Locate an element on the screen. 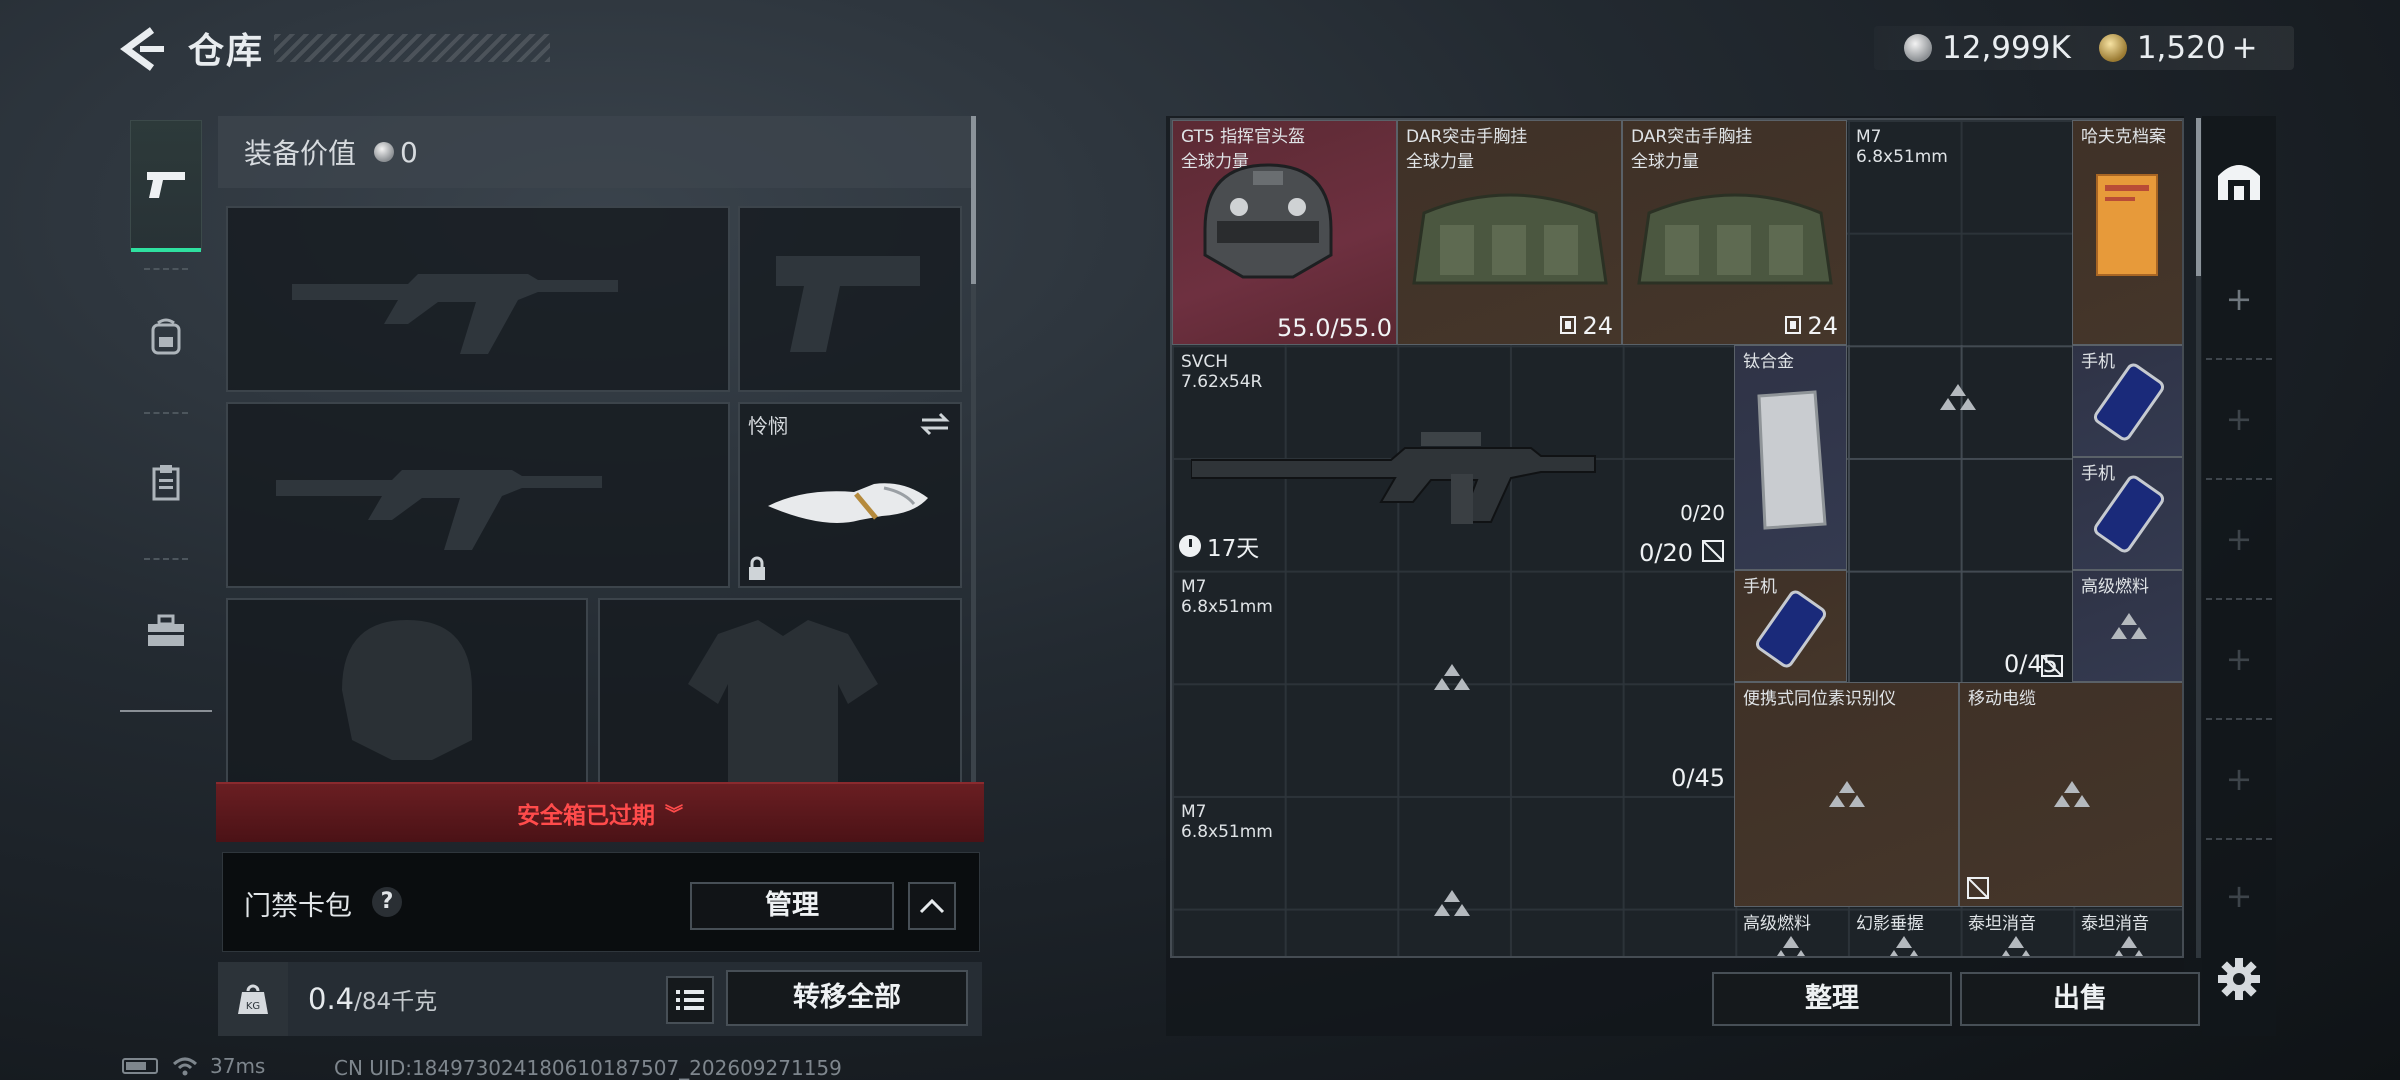  secondary-weapon-slot is located at coordinates (478, 495).